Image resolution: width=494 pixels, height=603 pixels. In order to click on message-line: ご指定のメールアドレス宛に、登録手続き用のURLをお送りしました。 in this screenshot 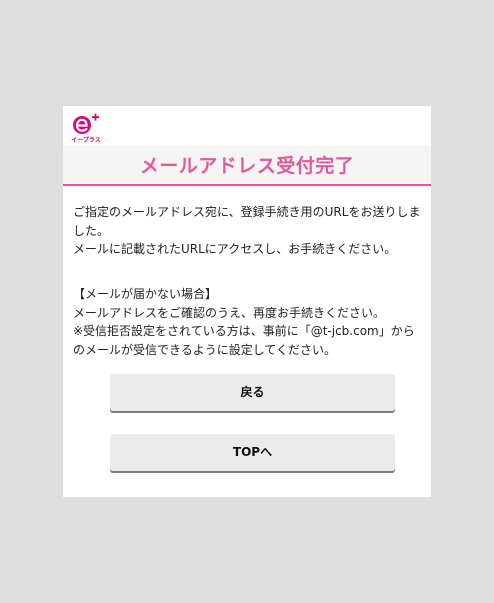, I will do `click(247, 221)`.